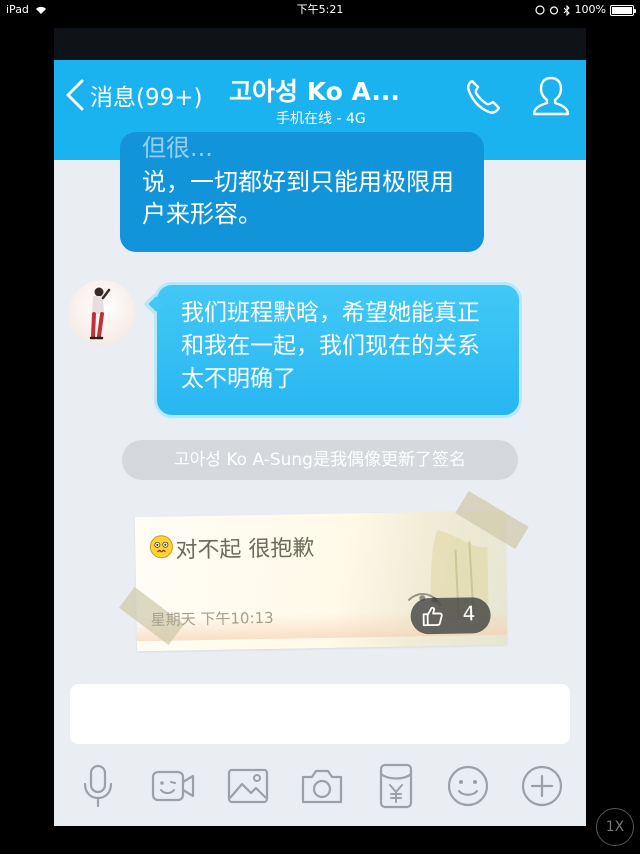  I want to click on signature-card: 对不起 很抱歉 星期天 下午10:13 4, so click(324, 571).